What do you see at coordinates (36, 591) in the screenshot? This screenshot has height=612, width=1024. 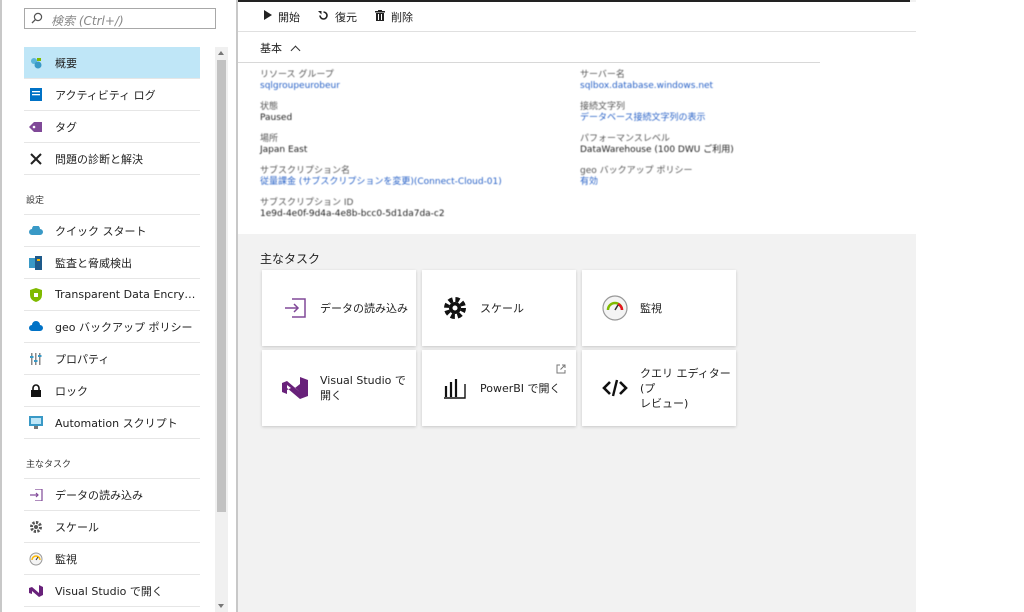 I see `visual-studio-icon` at bounding box center [36, 591].